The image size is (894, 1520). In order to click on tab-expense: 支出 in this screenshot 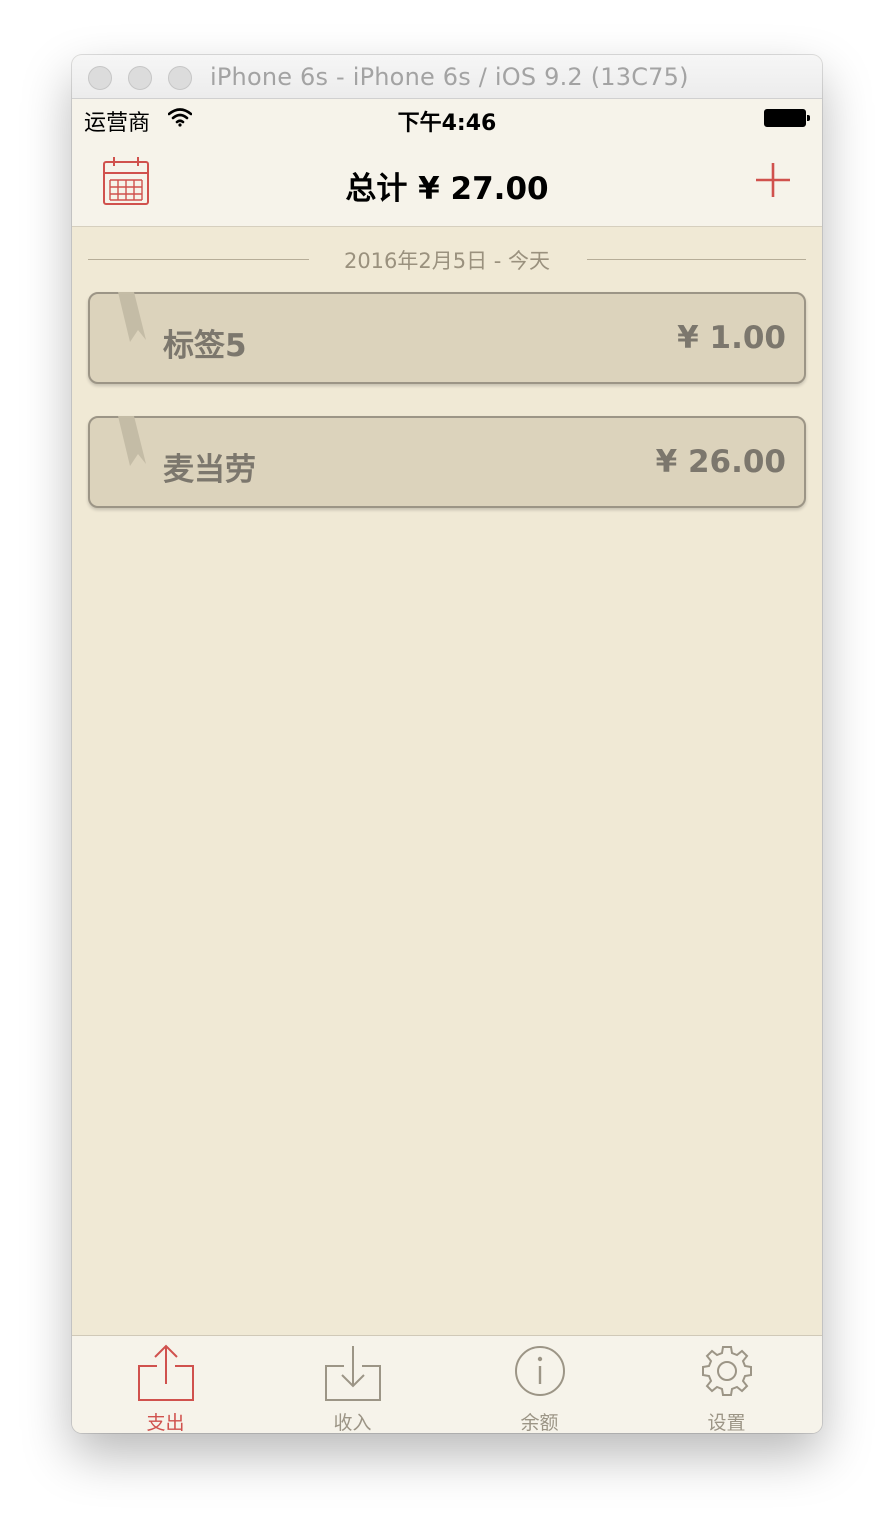, I will do `click(165, 1384)`.